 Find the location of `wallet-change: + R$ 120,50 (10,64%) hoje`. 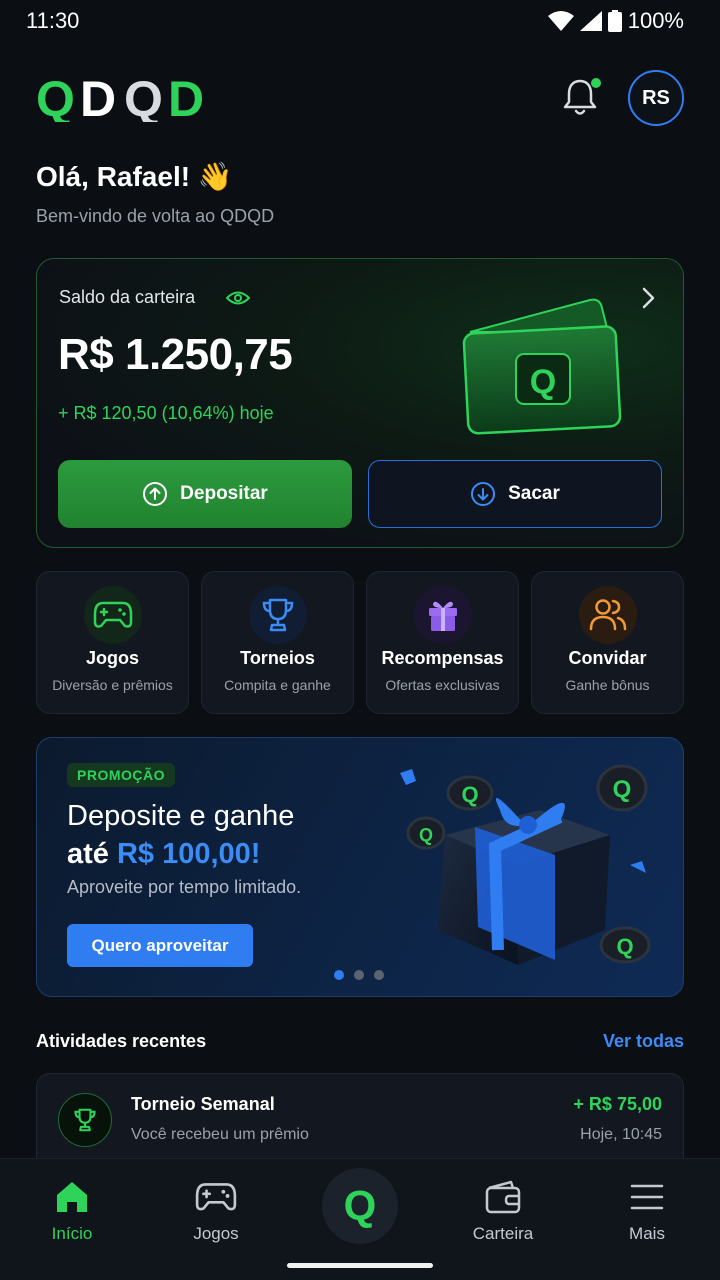

wallet-change: + R$ 120,50 (10,64%) hoje is located at coordinates (166, 413).